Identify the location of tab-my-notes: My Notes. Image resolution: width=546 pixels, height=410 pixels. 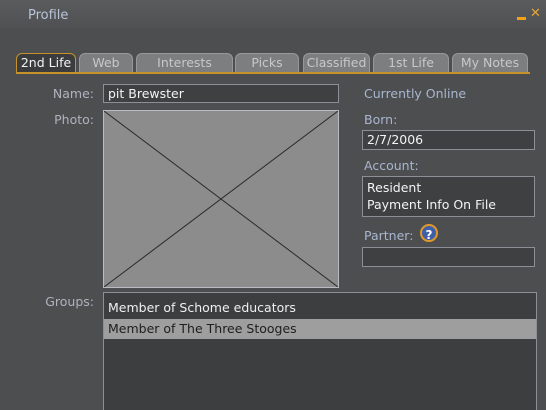
(490, 62).